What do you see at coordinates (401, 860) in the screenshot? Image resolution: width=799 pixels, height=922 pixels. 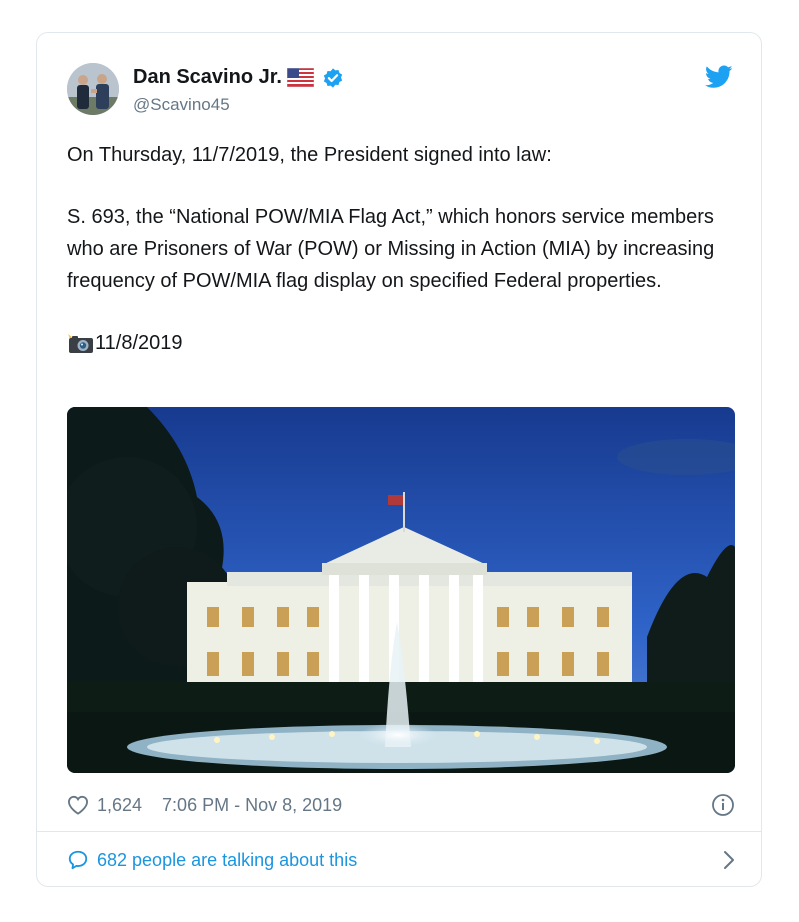 I see `conversation-link: 682 people are talking about this` at bounding box center [401, 860].